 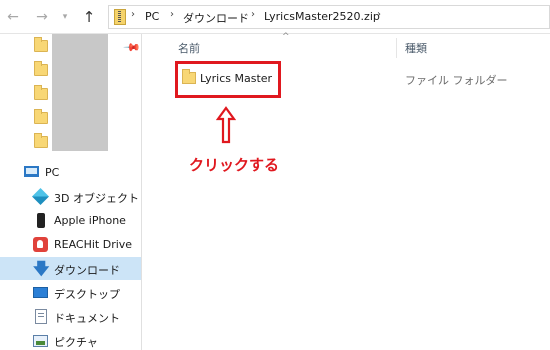 What do you see at coordinates (87, 270) in the screenshot?
I see `nav-item-label: ダウンロード` at bounding box center [87, 270].